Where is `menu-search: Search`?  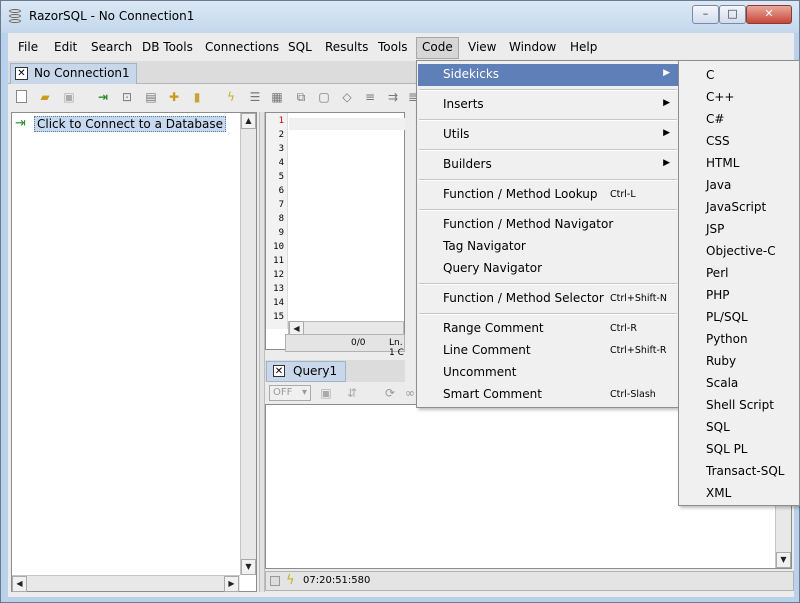 menu-search: Search is located at coordinates (111, 48).